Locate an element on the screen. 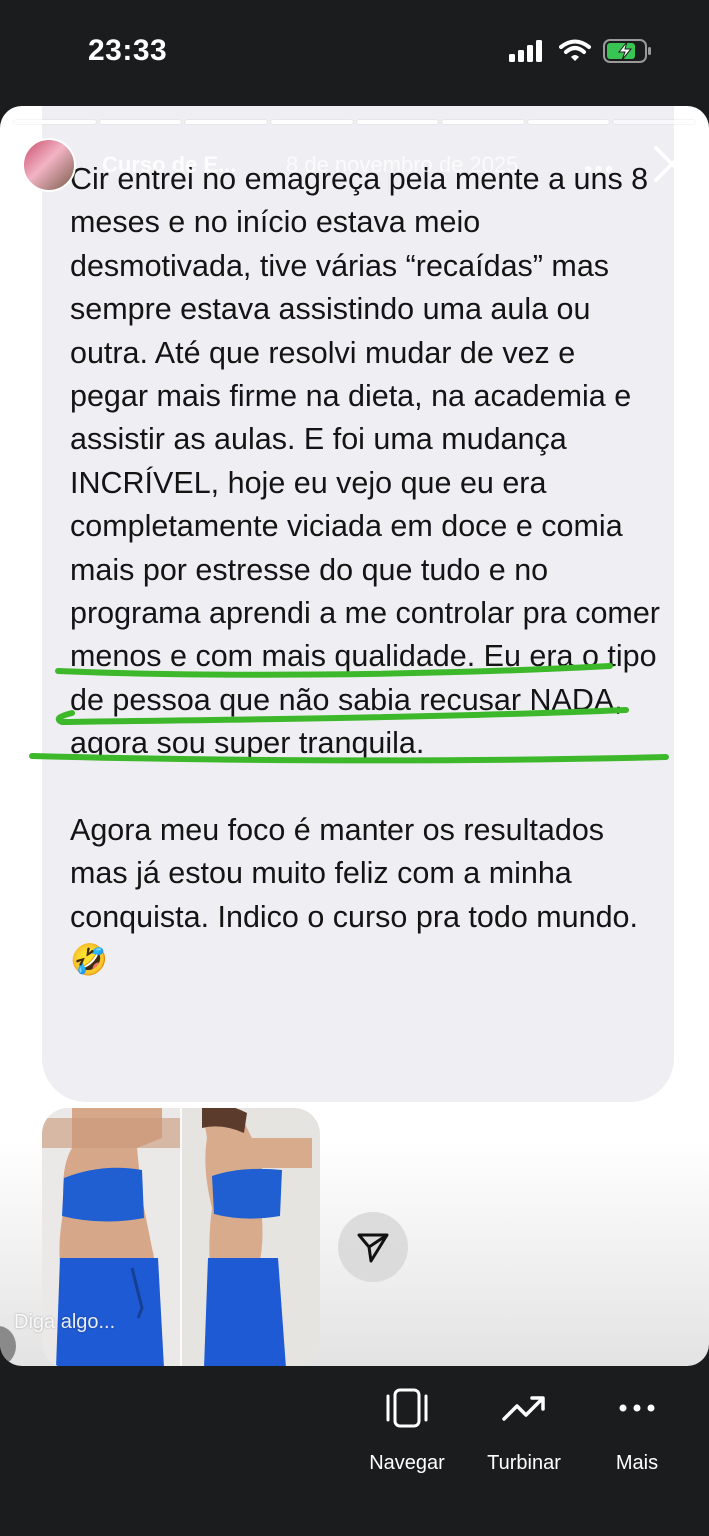 This screenshot has height=1536, width=709. battery-charging-icon is located at coordinates (627, 51).